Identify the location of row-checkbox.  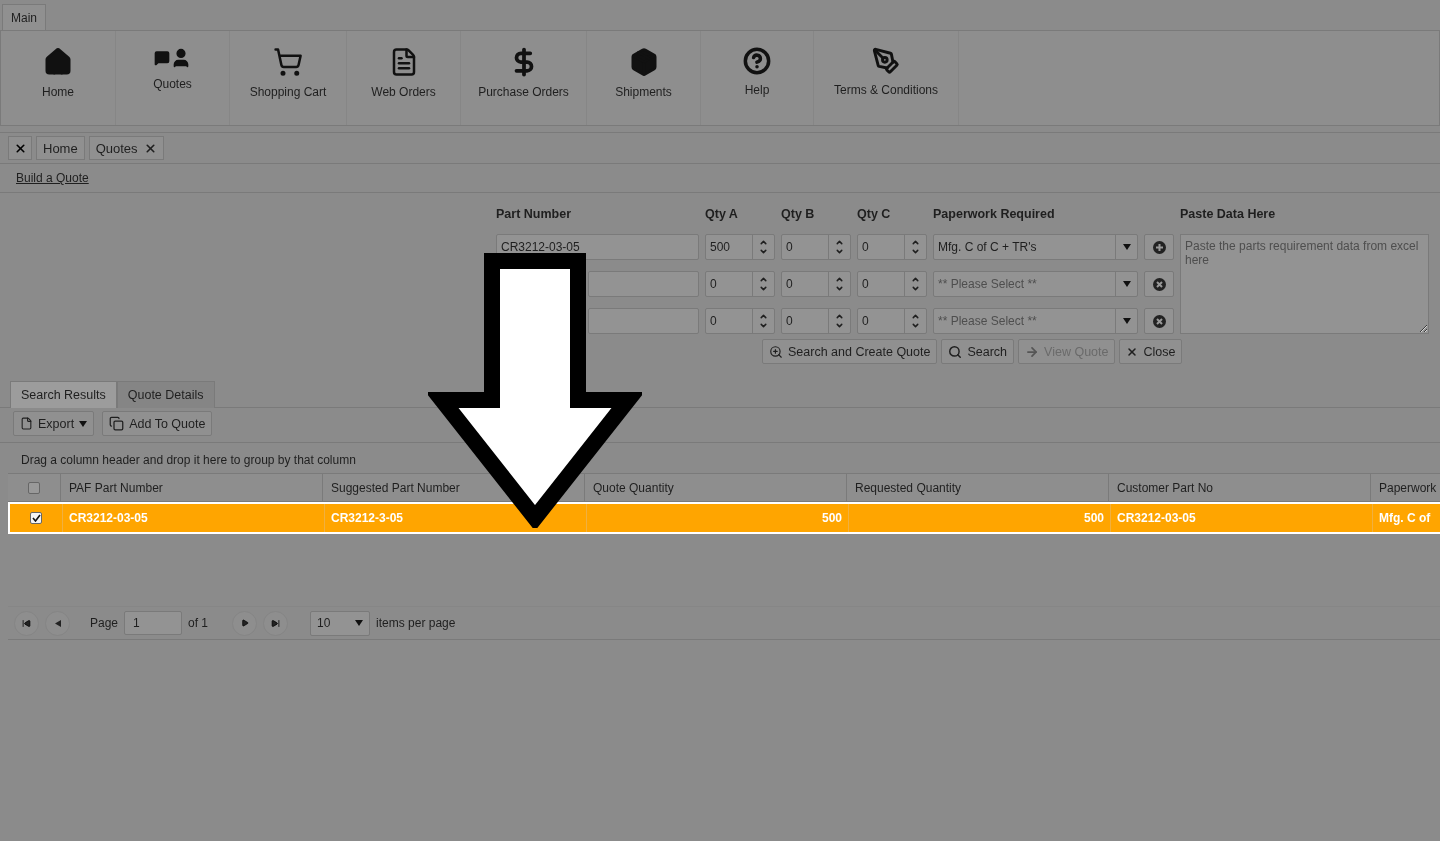
(36, 518).